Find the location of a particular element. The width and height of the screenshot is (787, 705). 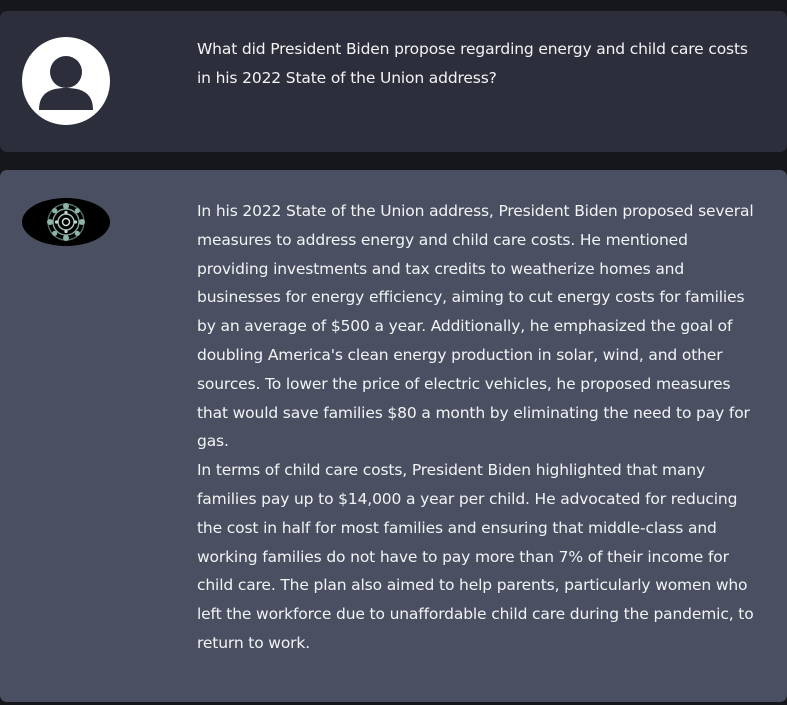

user-silhouette-icon is located at coordinates (66, 83).